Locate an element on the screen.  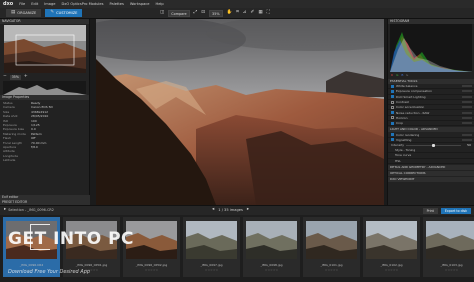
compare-button: Compare is located at coordinates (179, 13).